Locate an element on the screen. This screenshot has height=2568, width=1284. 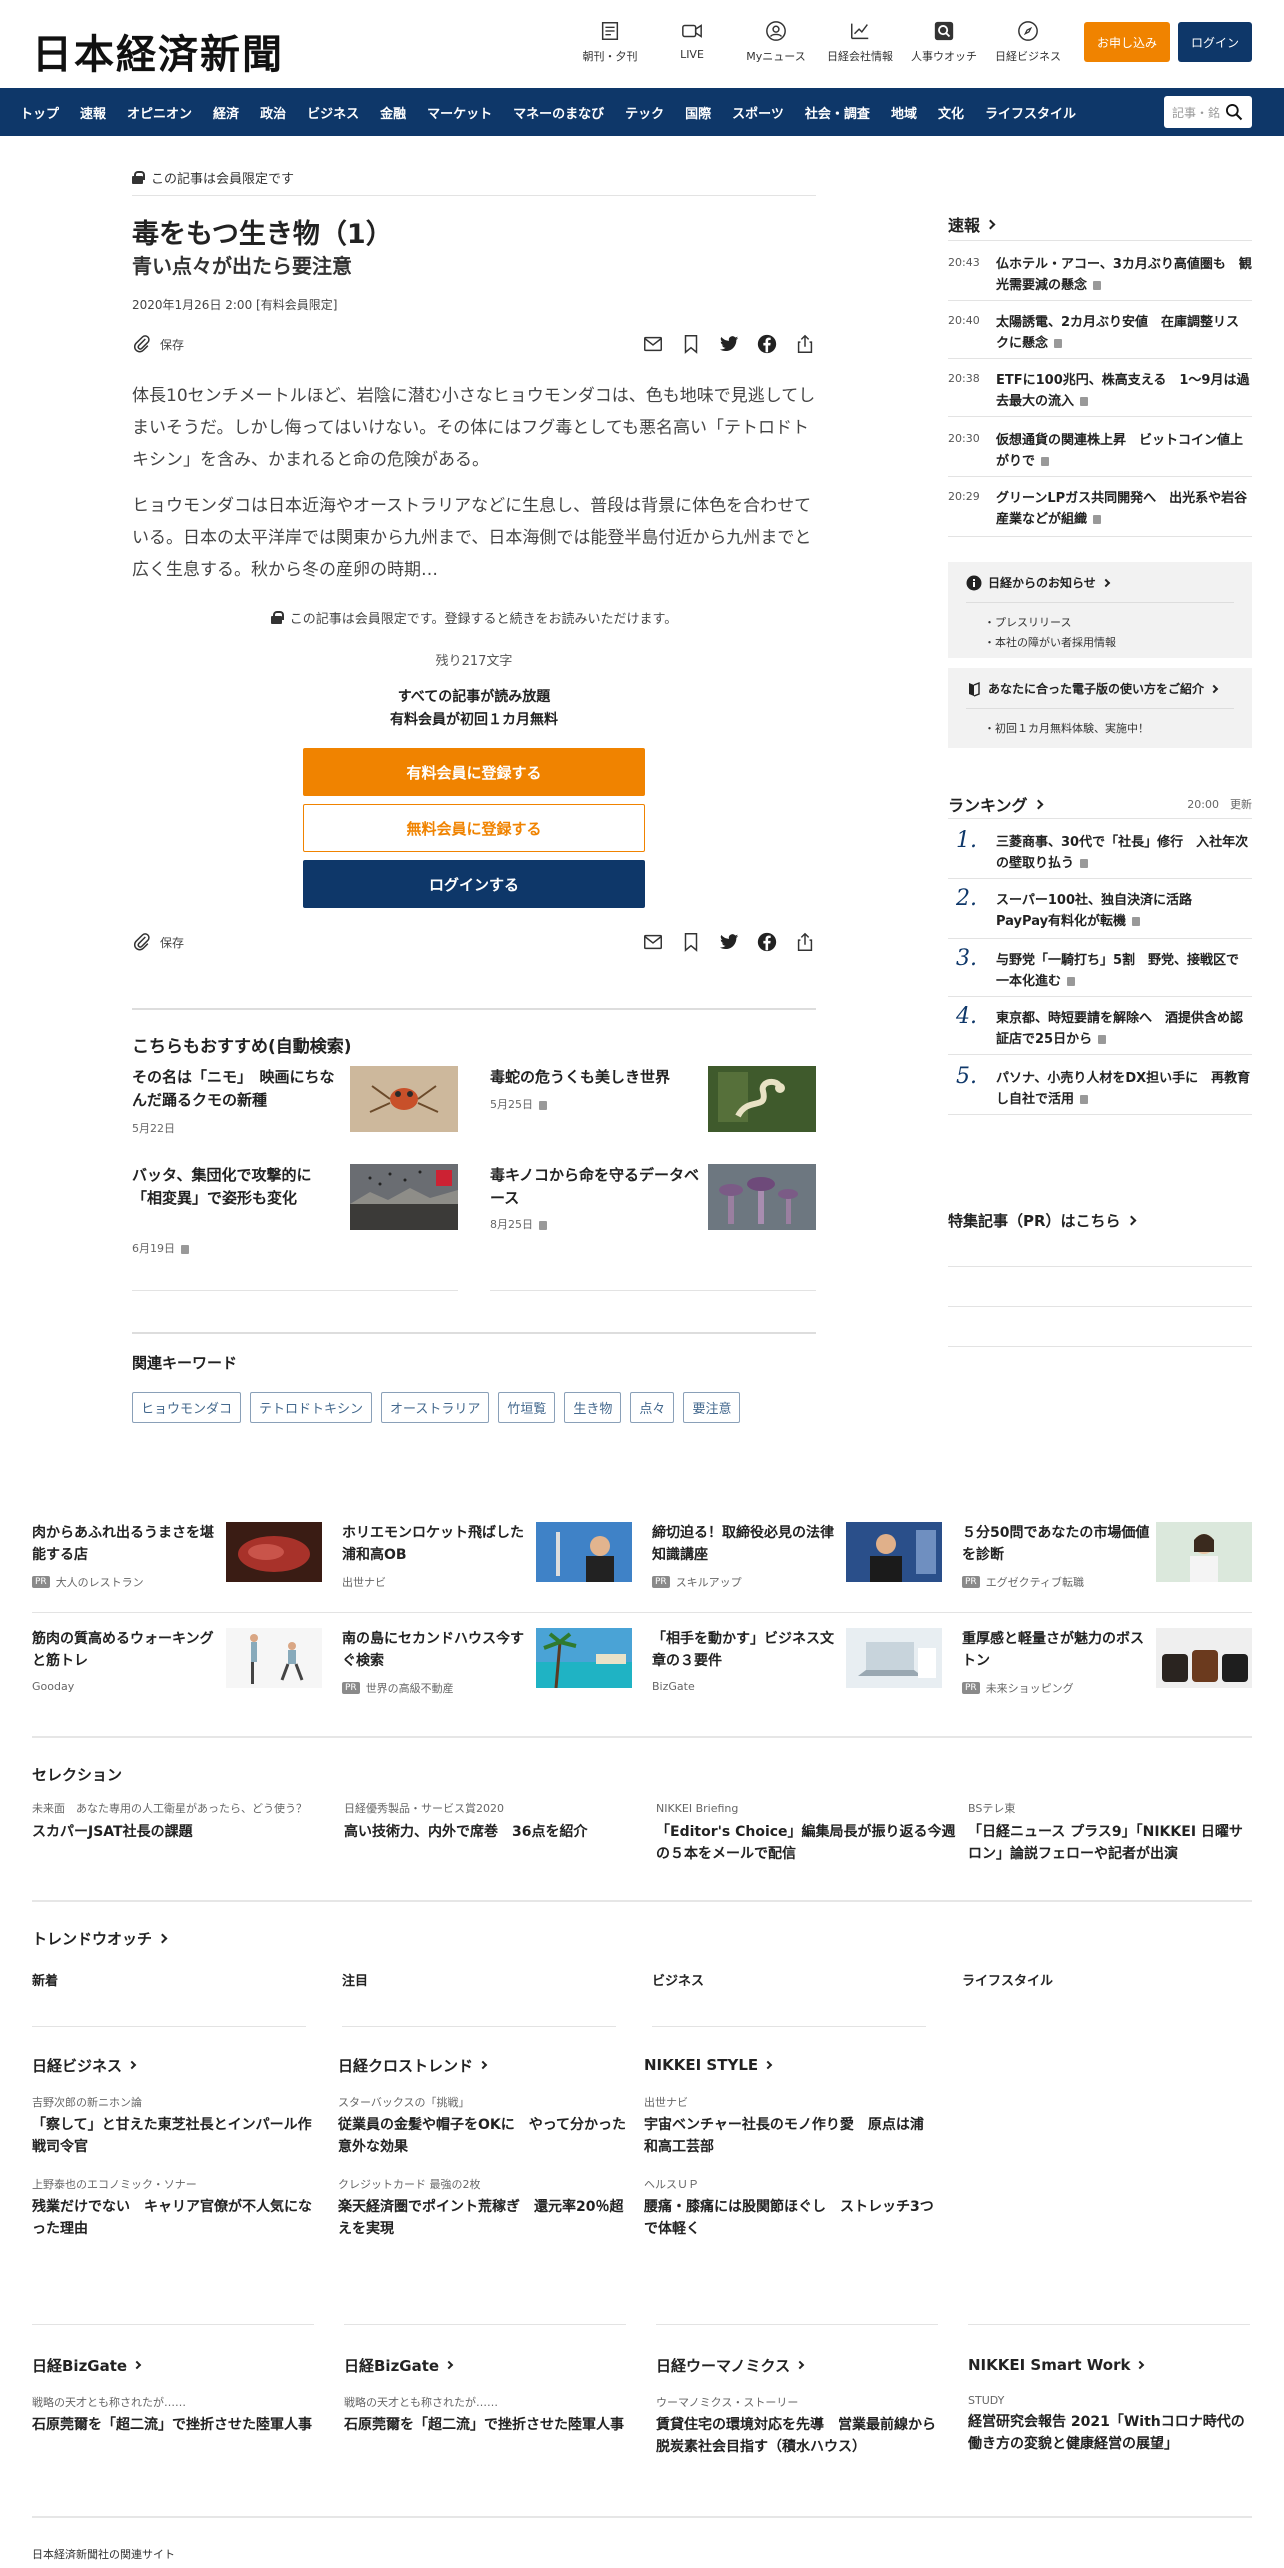
media-title: 日経ビジネス is located at coordinates (177, 2065).